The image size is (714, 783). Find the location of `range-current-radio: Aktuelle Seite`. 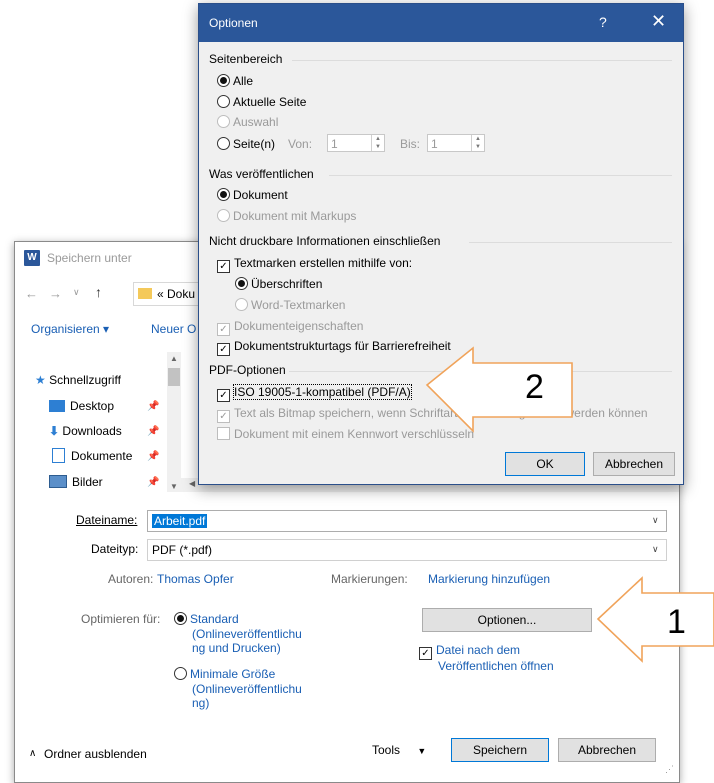

range-current-radio: Aktuelle Seite is located at coordinates (261, 102).